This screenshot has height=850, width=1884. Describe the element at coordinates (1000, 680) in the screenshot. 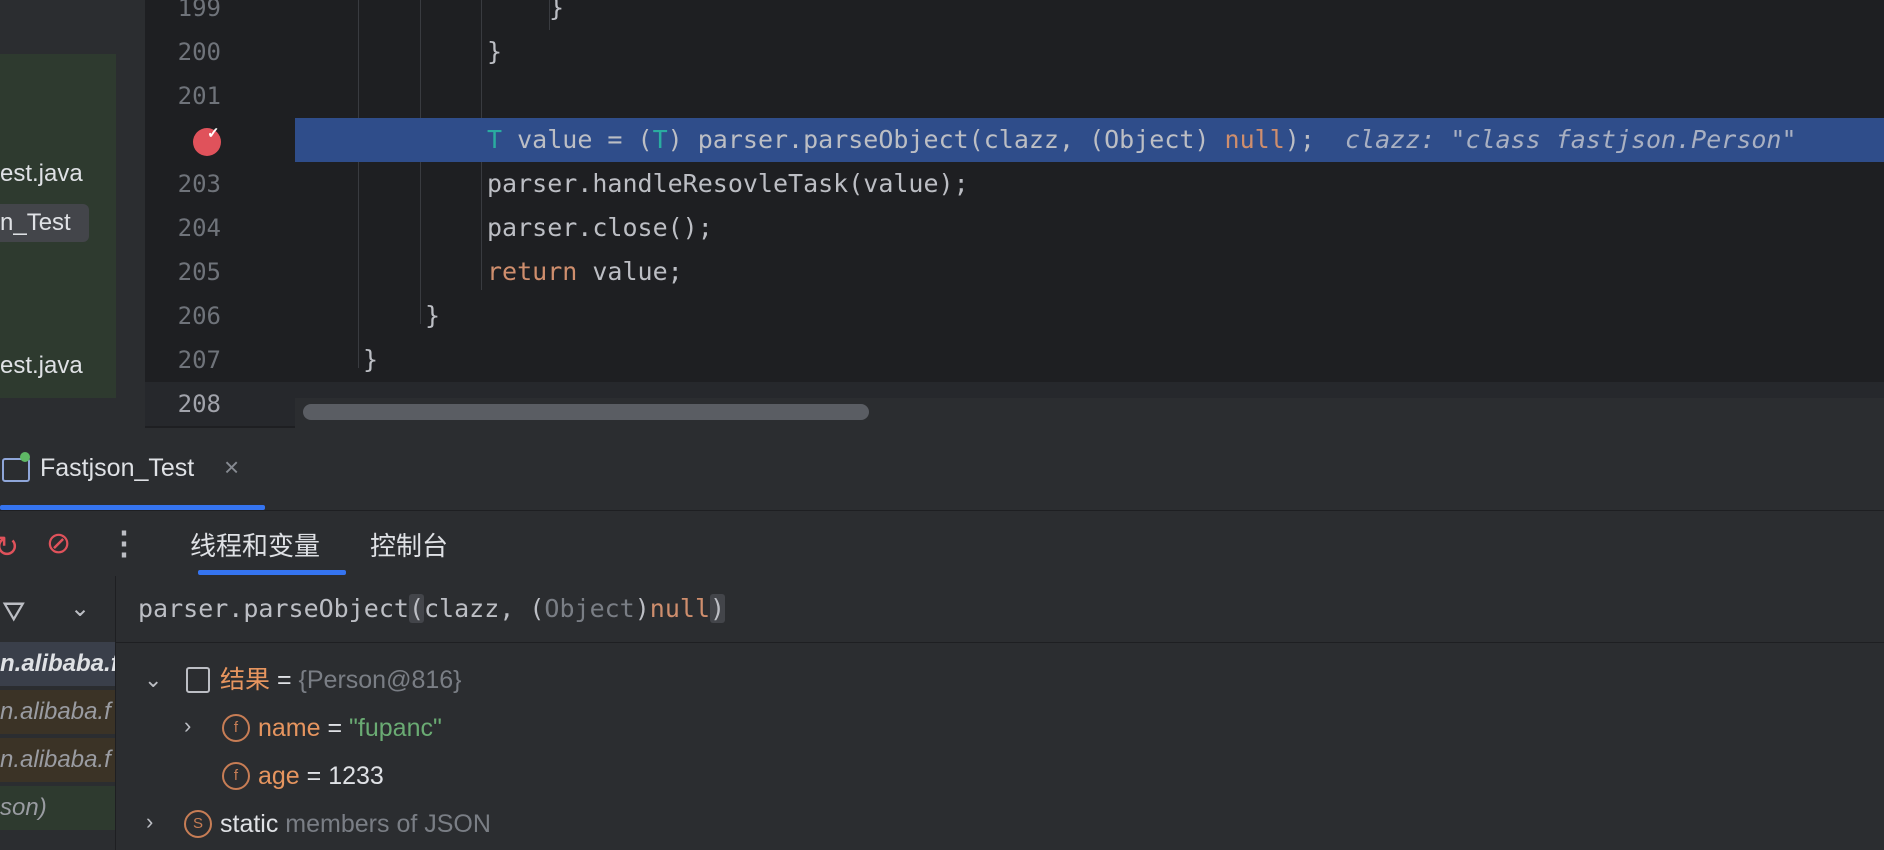

I see `variable-row-result: ⌄ 结果 = {Person@816}` at that location.